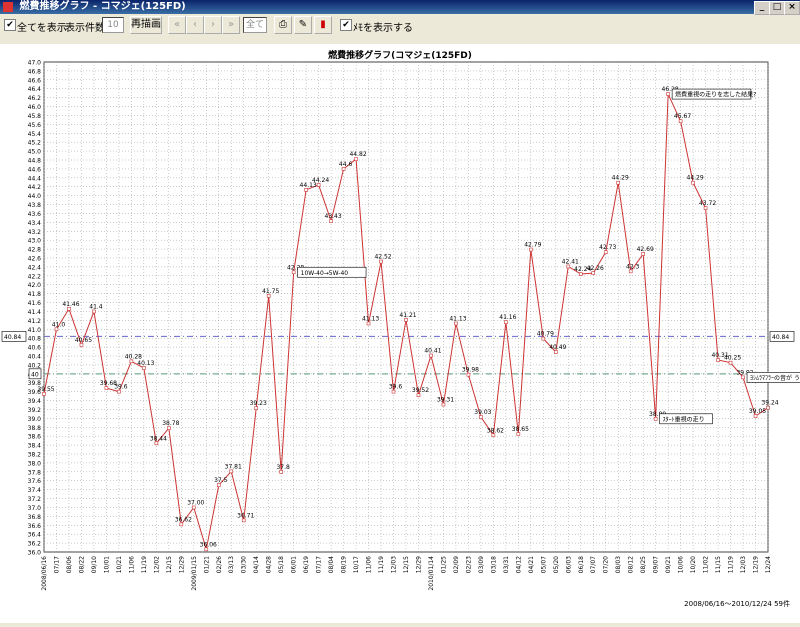 Image resolution: width=800 pixels, height=627 pixels. What do you see at coordinates (418, 564) in the screenshot?
I see `x-tick-label: 12/29` at bounding box center [418, 564].